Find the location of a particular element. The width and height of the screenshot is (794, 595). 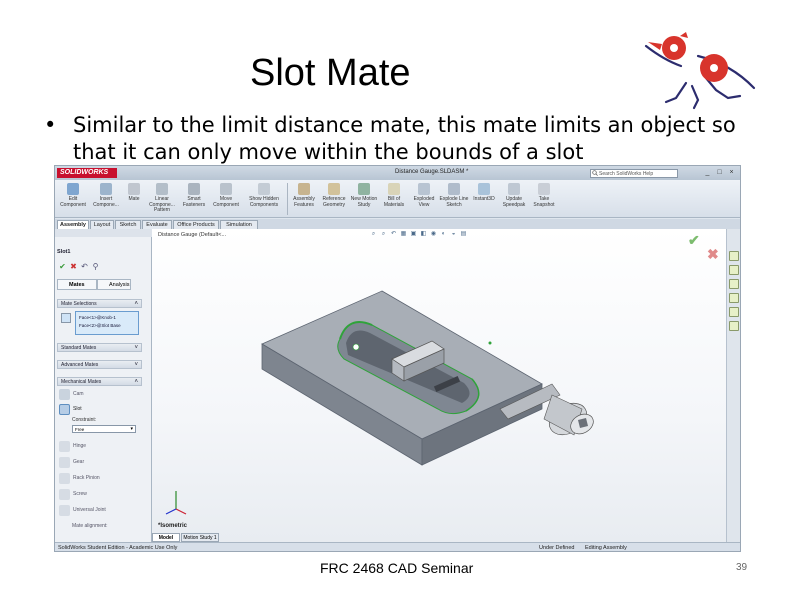

hinge-mate-option: Hinge is located at coordinates (79, 446).